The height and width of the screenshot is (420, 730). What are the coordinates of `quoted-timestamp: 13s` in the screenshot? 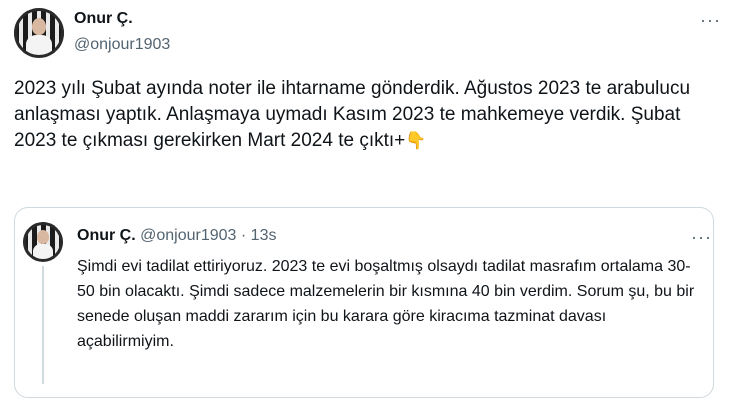 It's located at (264, 235).